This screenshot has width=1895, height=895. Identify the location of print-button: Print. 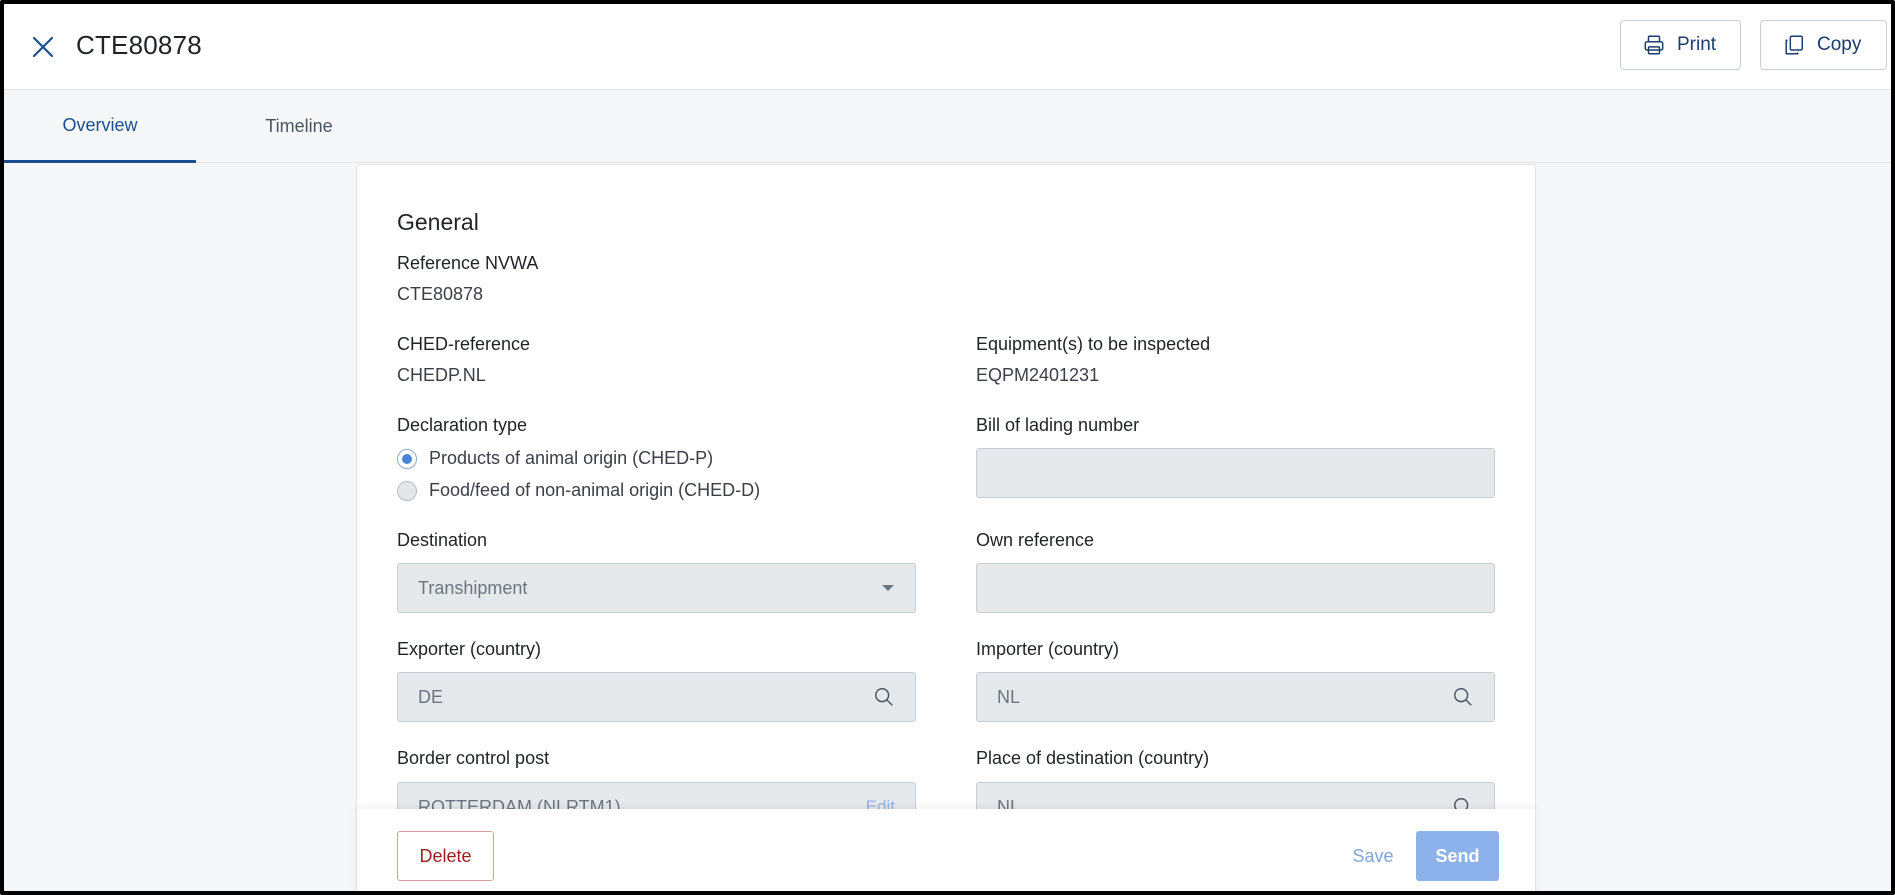
(1680, 45).